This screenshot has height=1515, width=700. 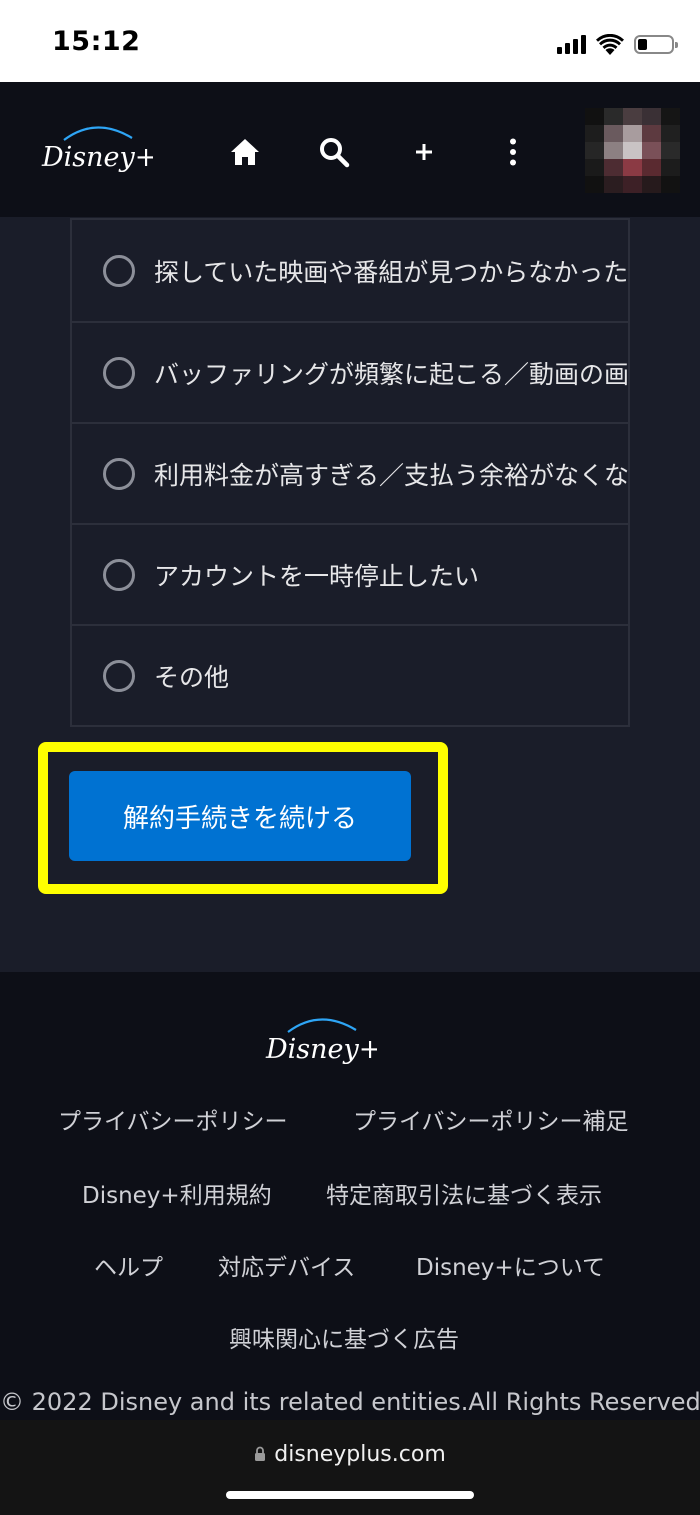 I want to click on more-vertical-icon, so click(x=513, y=152).